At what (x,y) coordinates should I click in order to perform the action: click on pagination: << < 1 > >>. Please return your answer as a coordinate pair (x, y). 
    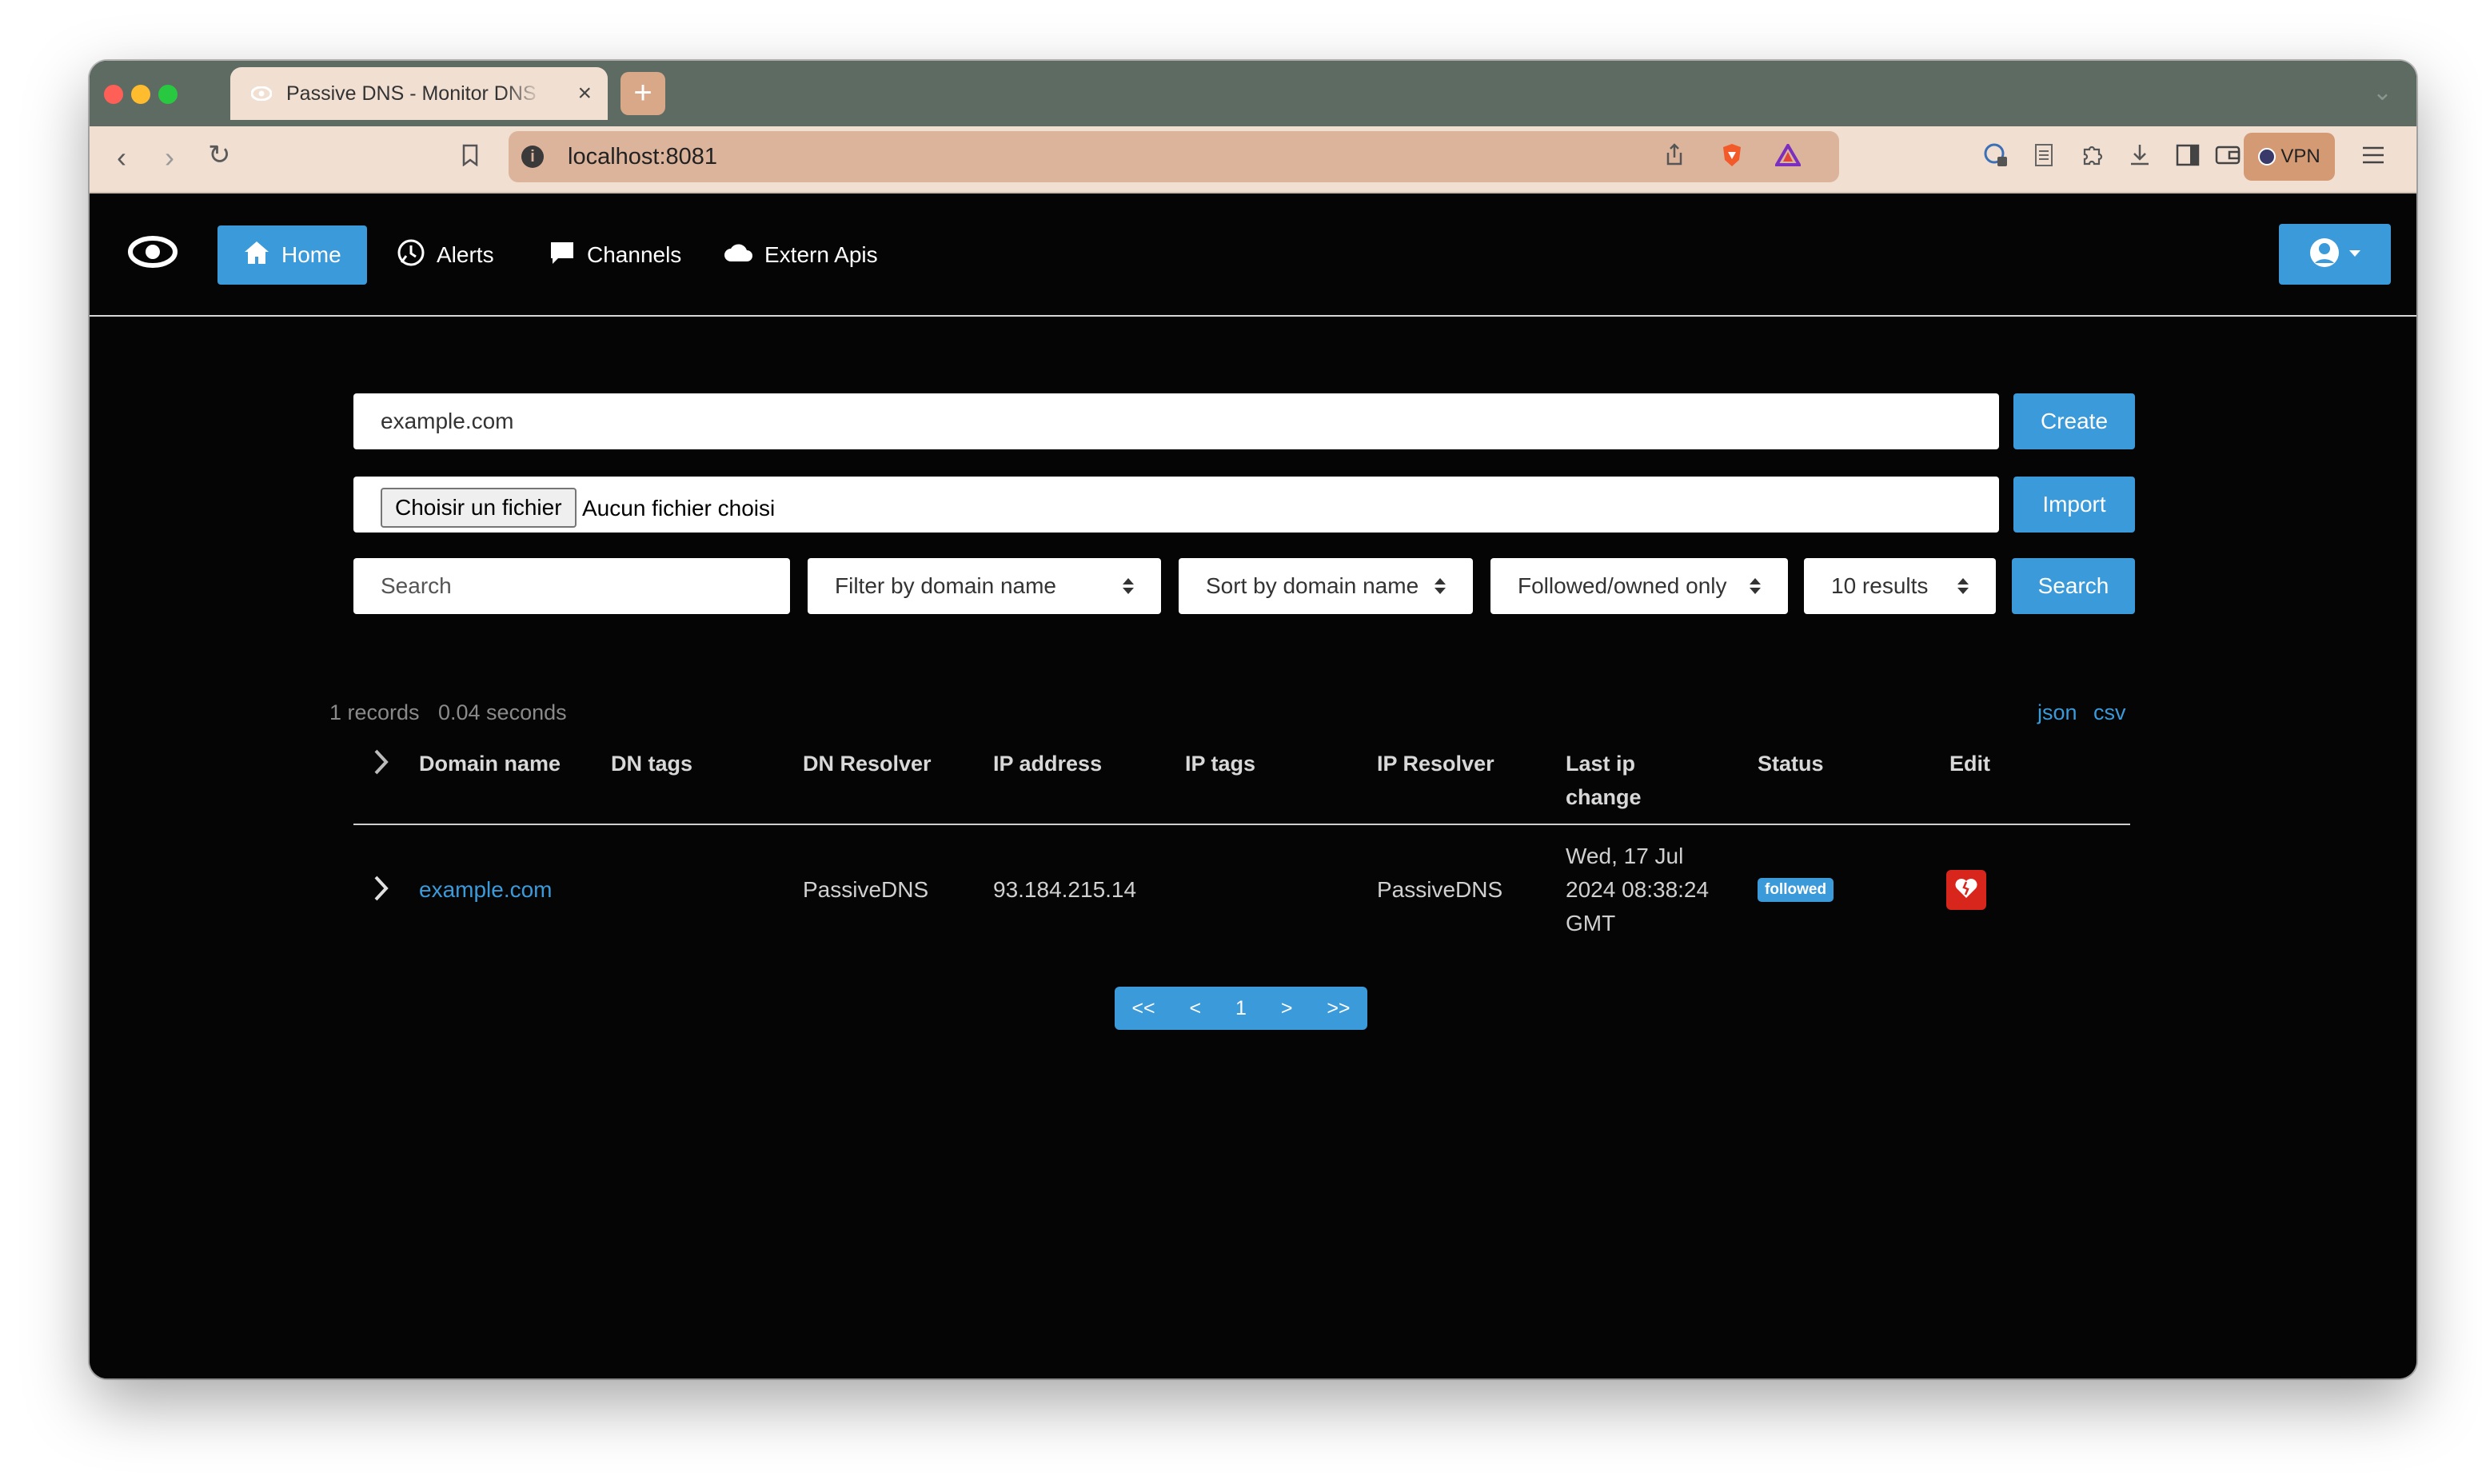
    Looking at the image, I should click on (1241, 1008).